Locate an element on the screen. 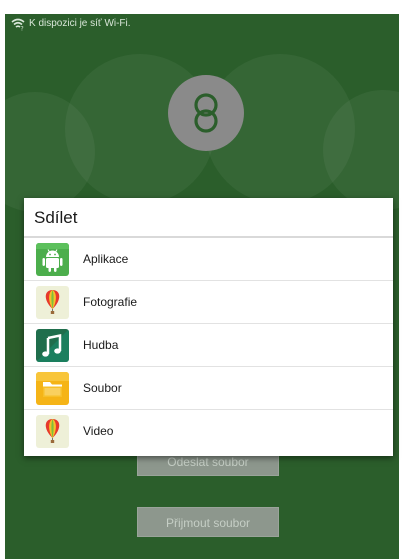 This screenshot has width=404, height=559. linked-rings-icon is located at coordinates (206, 113).